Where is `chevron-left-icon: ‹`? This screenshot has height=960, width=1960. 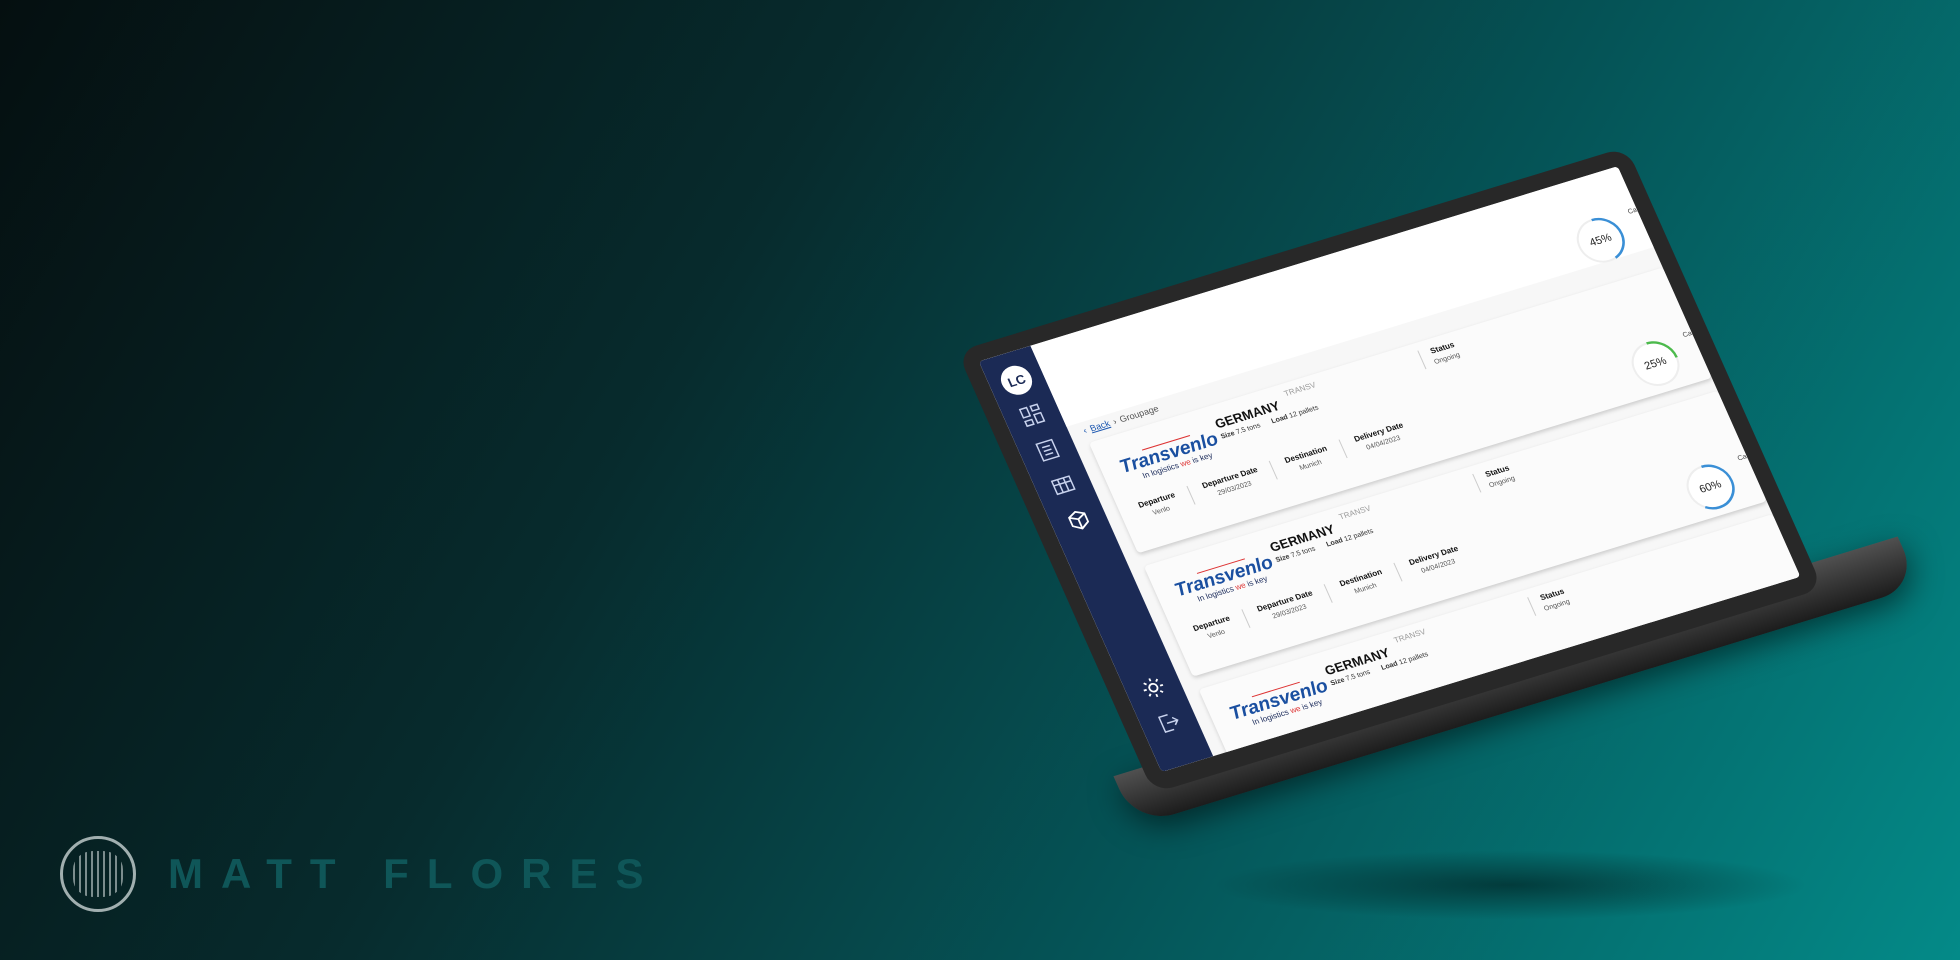
chevron-left-icon: ‹ is located at coordinates (1085, 430).